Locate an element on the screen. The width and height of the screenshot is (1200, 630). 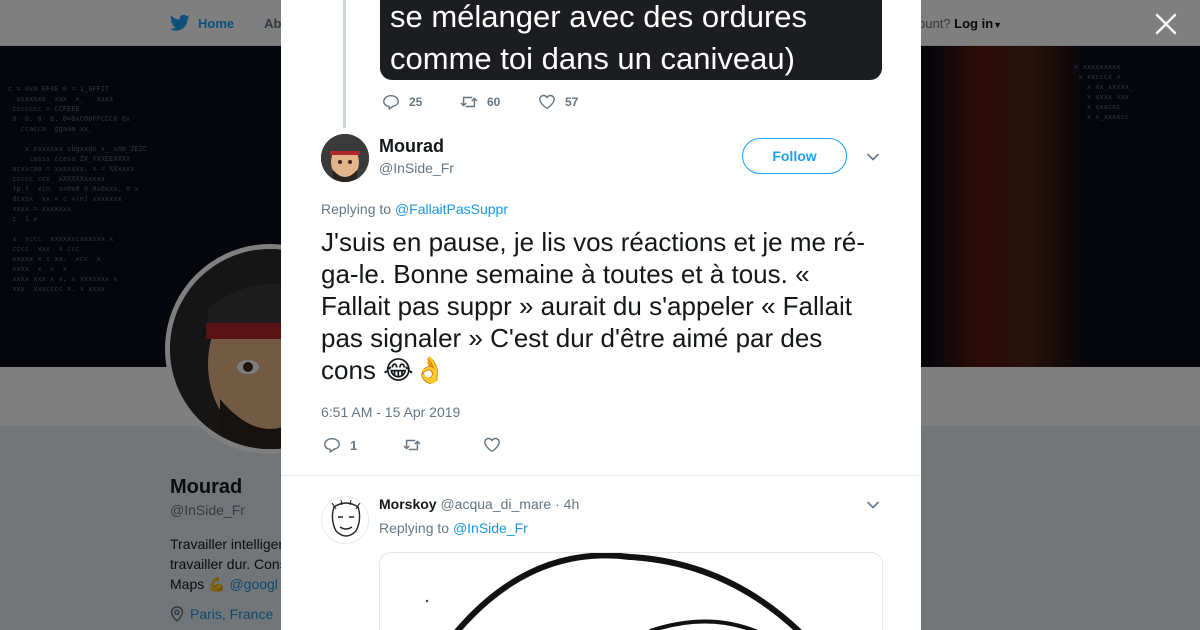
author-avatar is located at coordinates (345, 158).